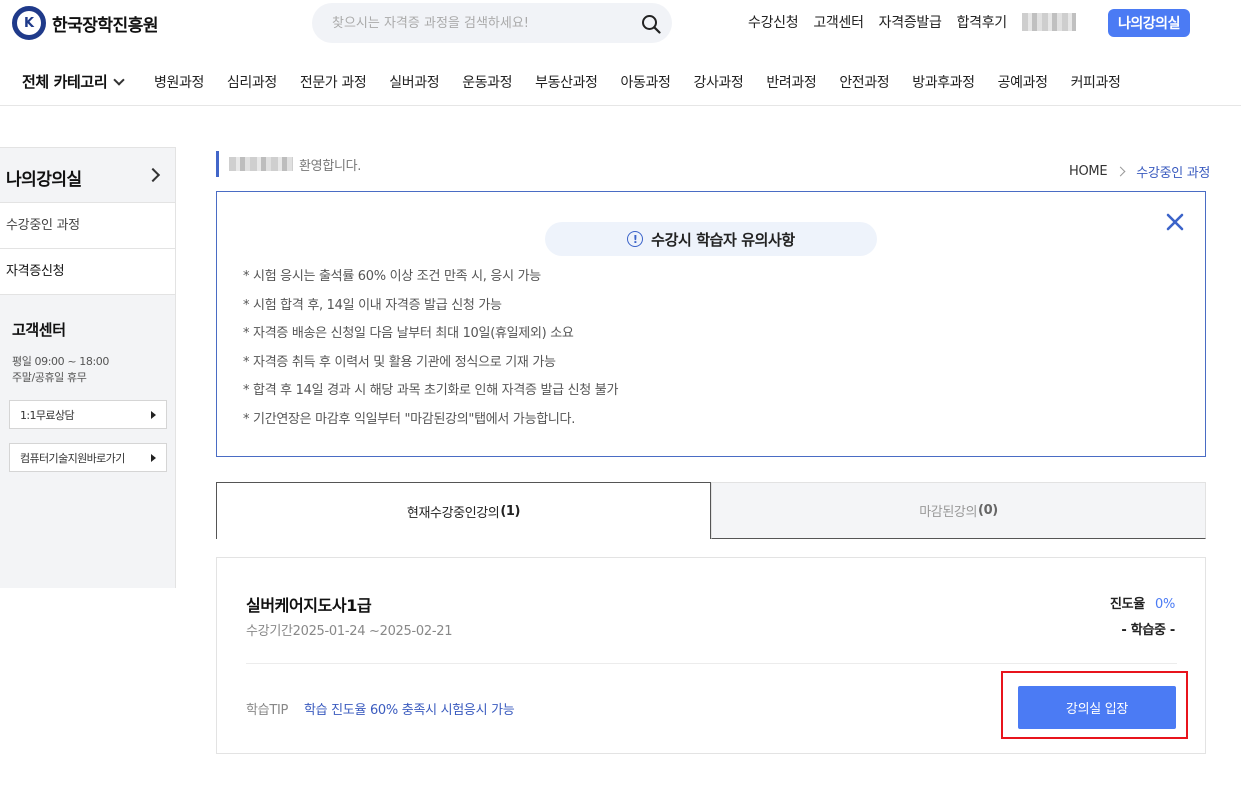 The height and width of the screenshot is (791, 1241). Describe the element at coordinates (651, 24) in the screenshot. I see `search-icon` at that location.